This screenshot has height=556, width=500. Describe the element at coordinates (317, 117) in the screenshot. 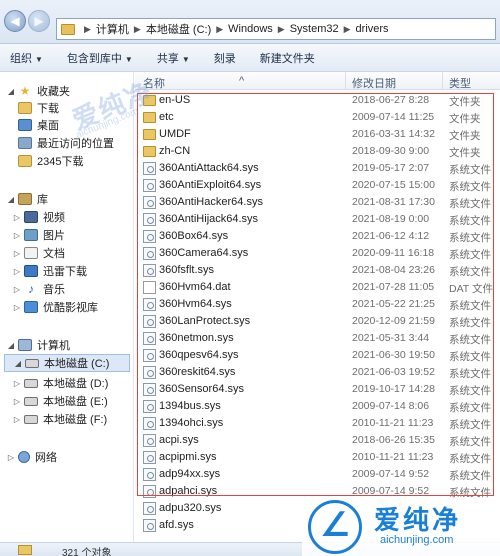

I see `file-row: etc 2009-07-14 11:25 文件夹` at that location.